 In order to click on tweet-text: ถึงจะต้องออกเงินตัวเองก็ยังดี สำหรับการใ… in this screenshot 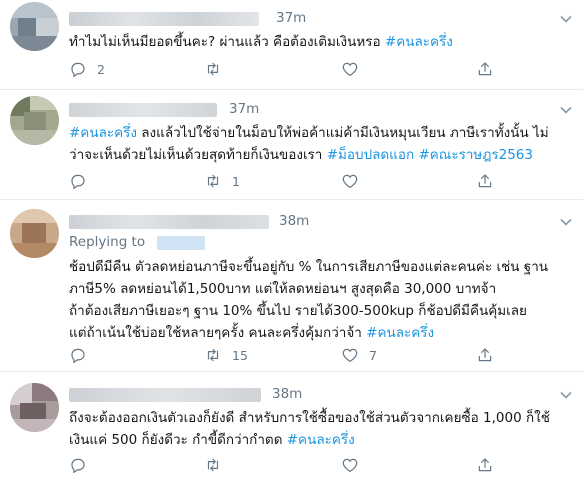, I will do `click(321, 429)`.